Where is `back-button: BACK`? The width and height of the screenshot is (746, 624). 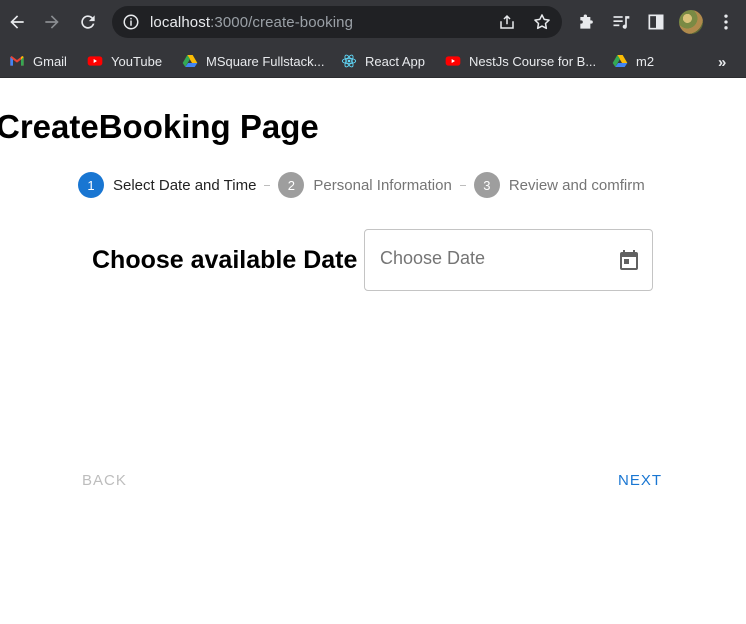
back-button: BACK is located at coordinates (104, 480).